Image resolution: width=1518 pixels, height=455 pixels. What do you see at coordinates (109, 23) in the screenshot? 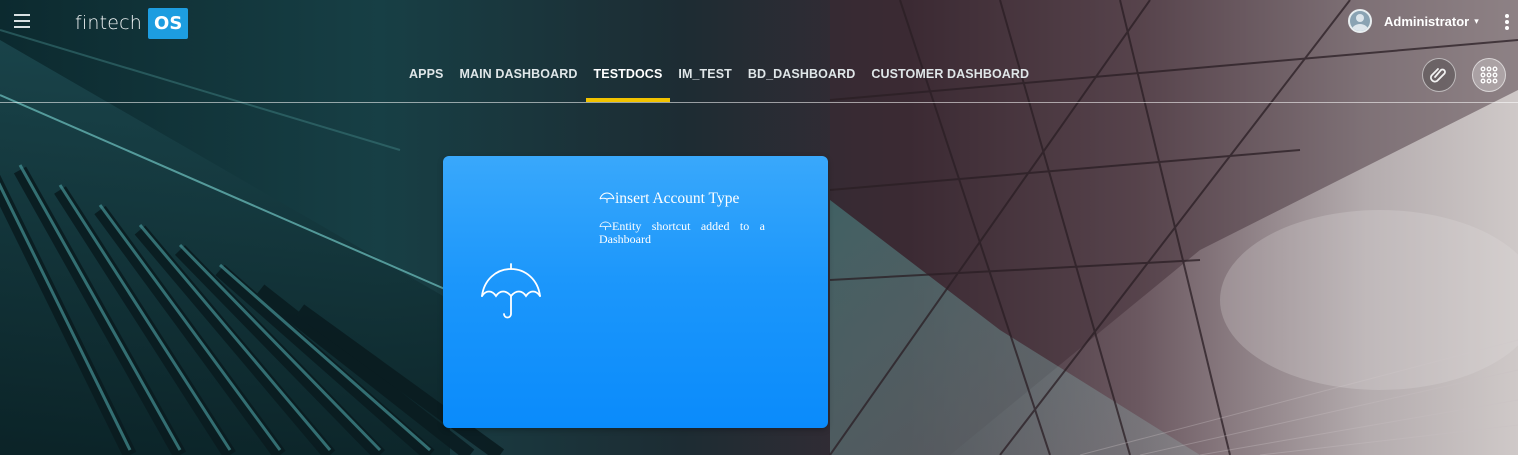
I see `logo-text: fintech` at bounding box center [109, 23].